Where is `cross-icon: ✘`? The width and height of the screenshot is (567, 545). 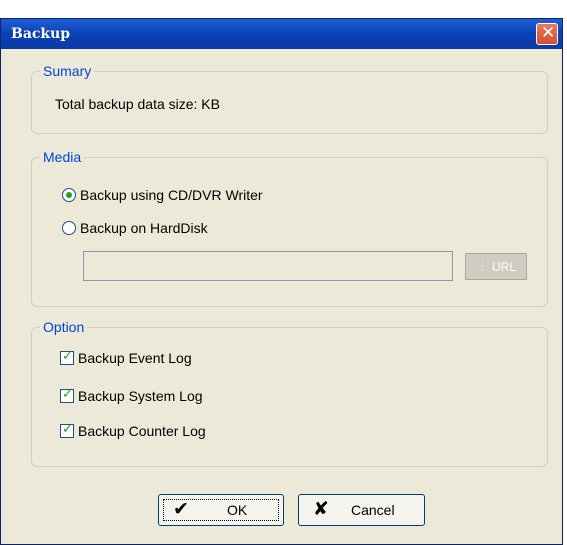
cross-icon: ✘ is located at coordinates (321, 509).